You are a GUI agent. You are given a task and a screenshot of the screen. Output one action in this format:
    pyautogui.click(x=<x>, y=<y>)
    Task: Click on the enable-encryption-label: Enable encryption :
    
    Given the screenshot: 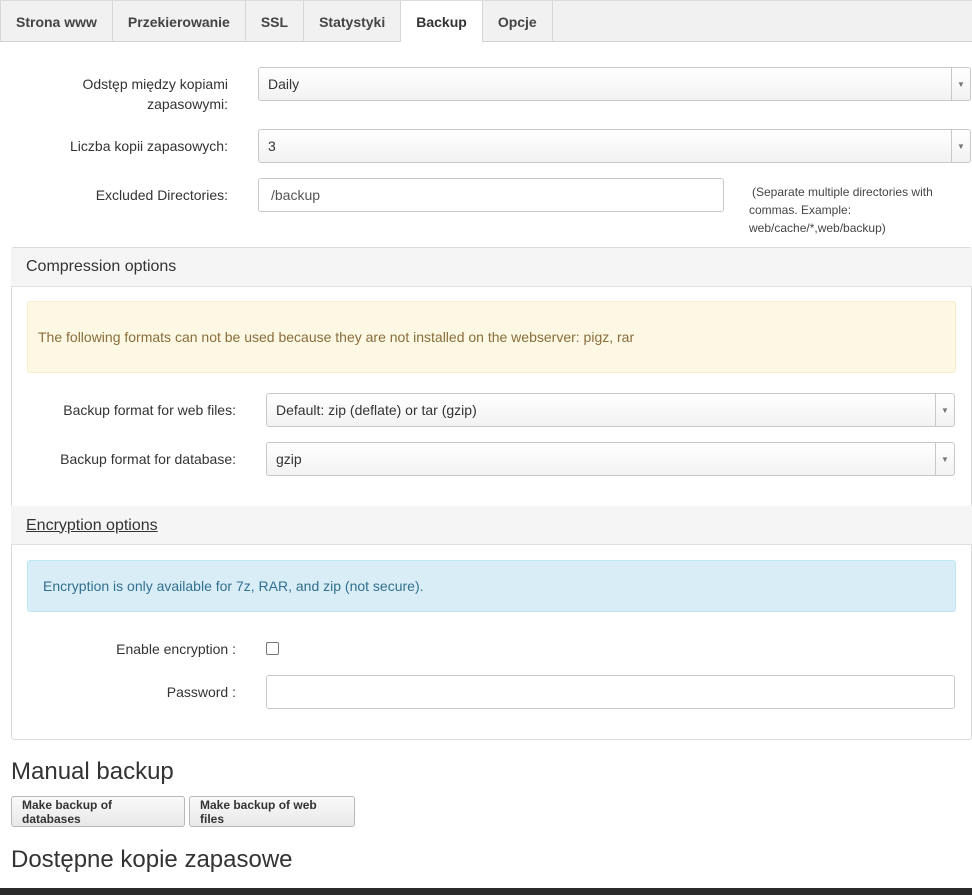 What is the action you would take?
    pyautogui.click(x=176, y=649)
    